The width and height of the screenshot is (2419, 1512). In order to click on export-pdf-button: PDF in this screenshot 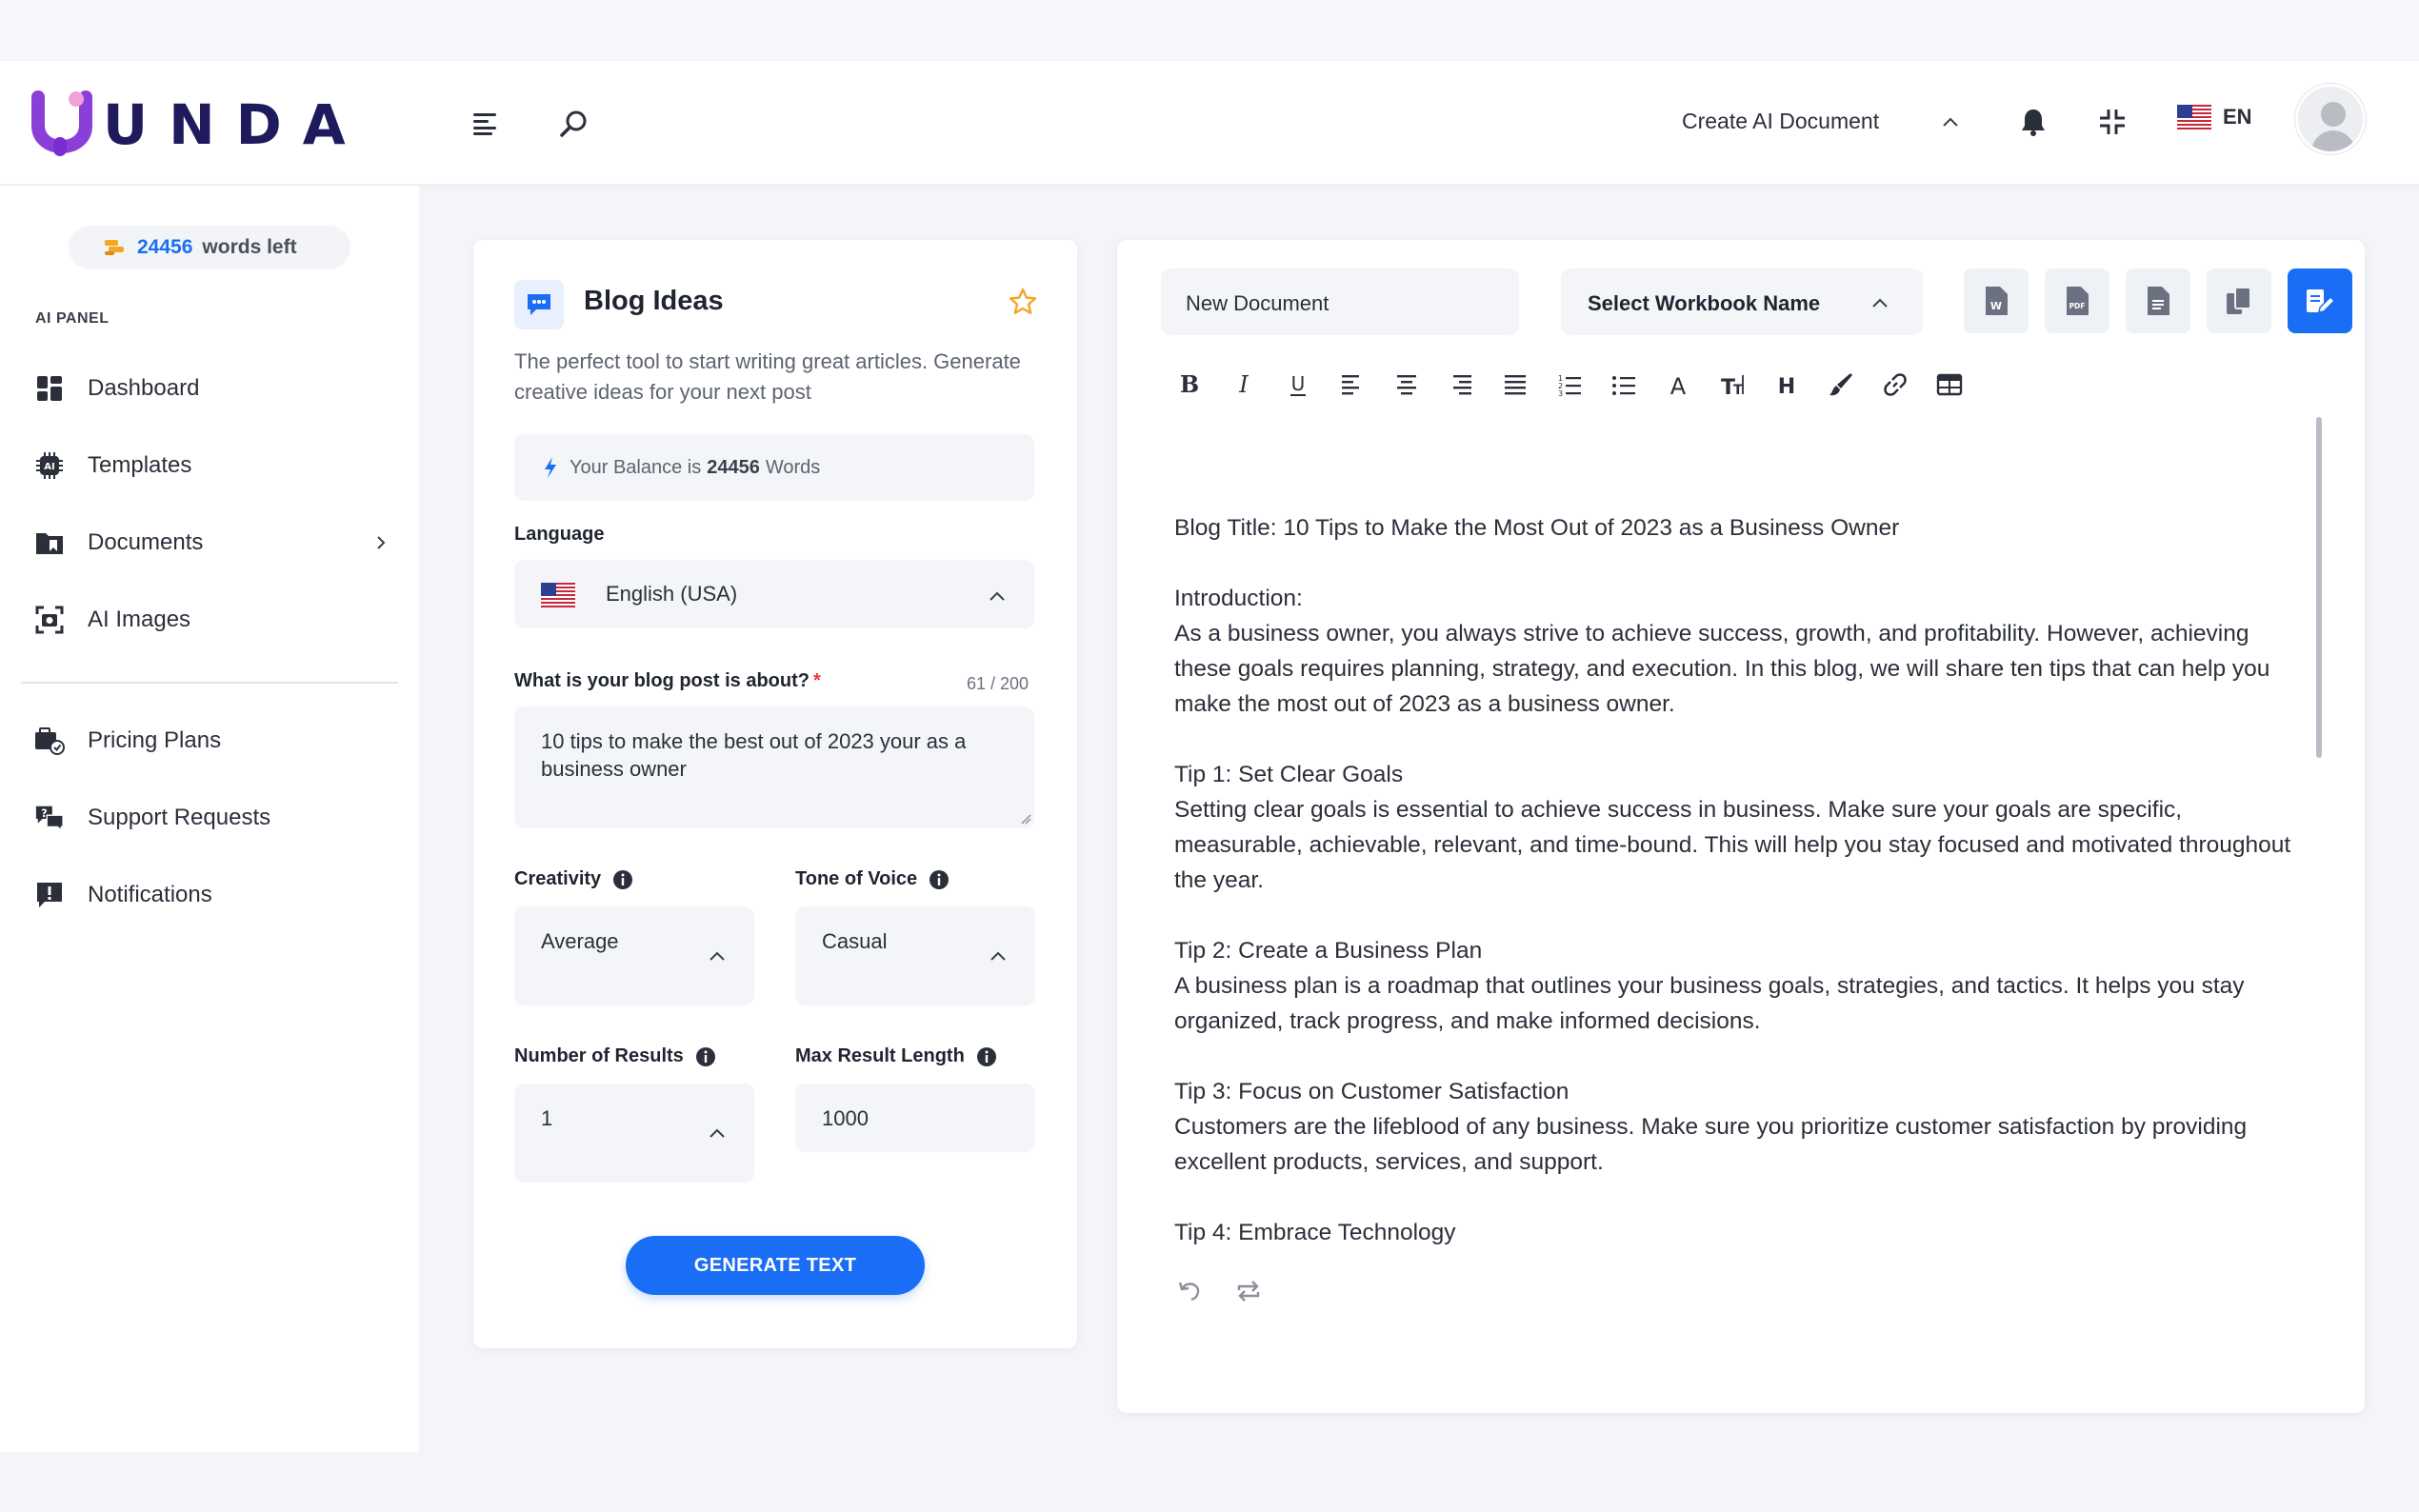, I will do `click(2077, 301)`.